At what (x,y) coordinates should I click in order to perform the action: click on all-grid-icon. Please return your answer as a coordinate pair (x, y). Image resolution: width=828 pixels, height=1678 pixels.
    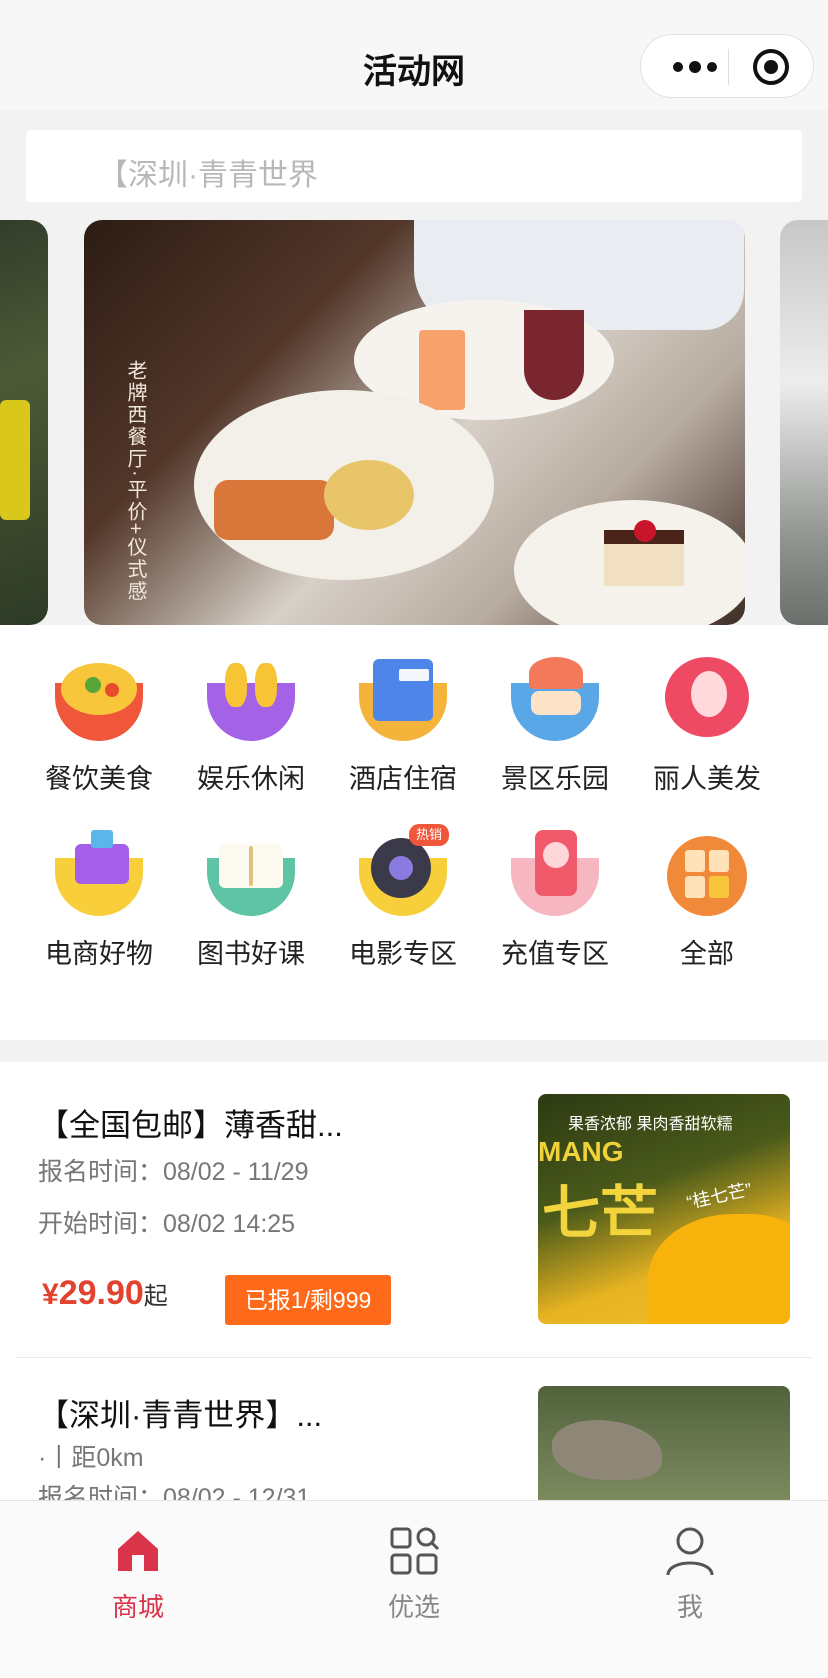
    Looking at the image, I should click on (707, 875).